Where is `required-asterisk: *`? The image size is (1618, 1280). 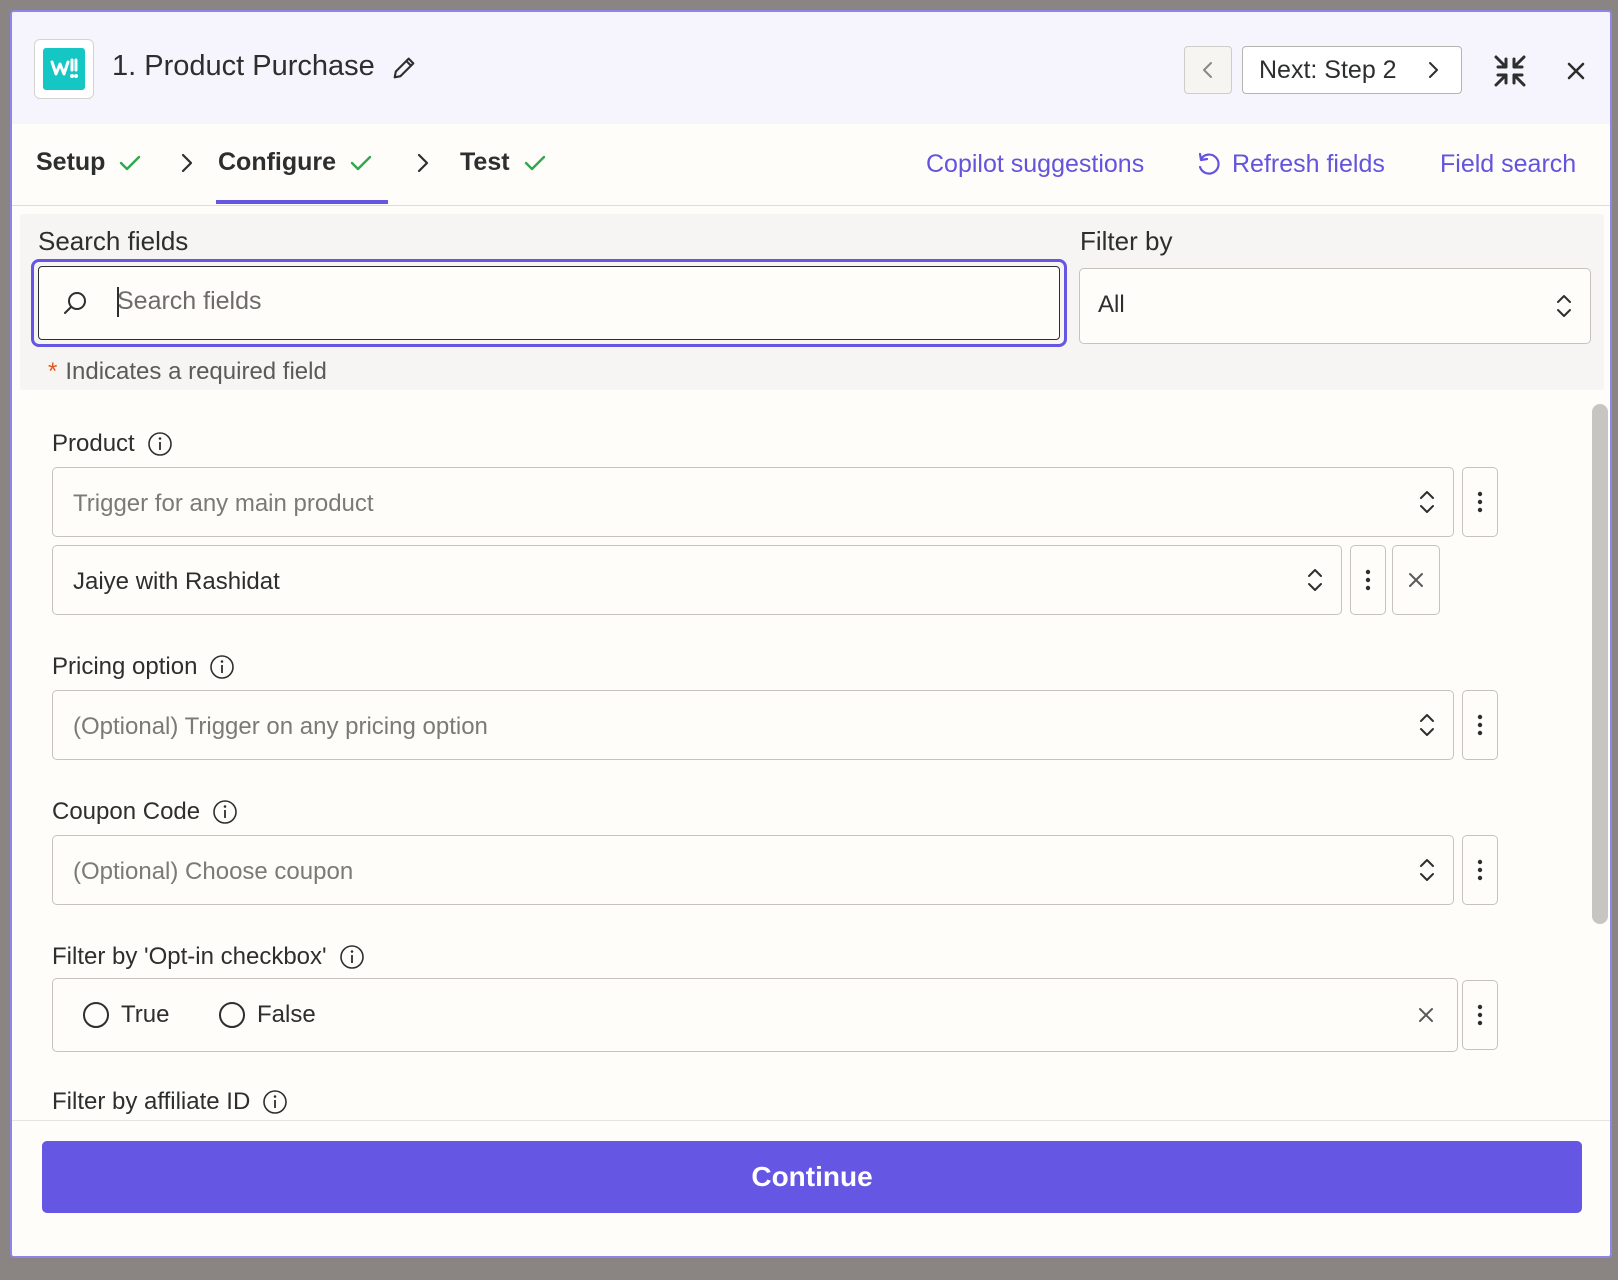 required-asterisk: * is located at coordinates (53, 371).